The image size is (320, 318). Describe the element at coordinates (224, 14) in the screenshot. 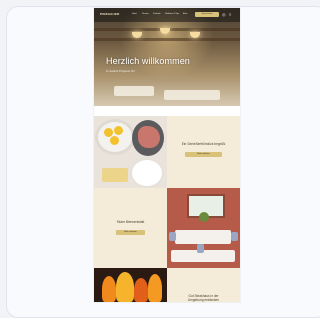

I see `globe-icon: ◎` at that location.